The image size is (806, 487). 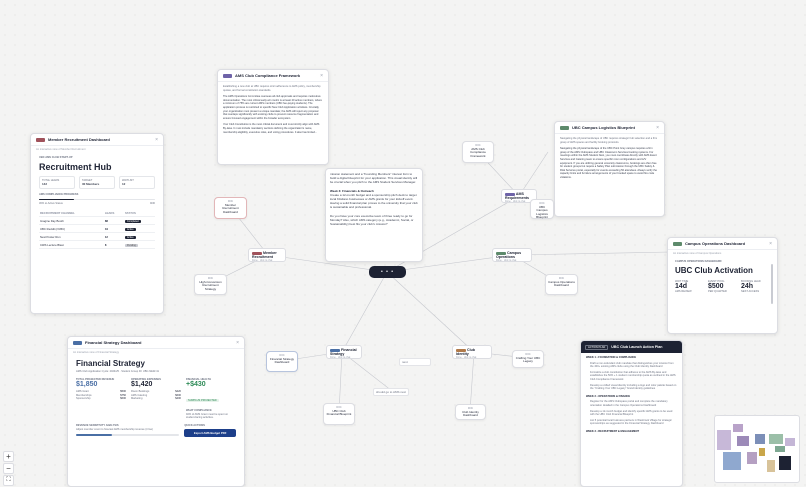 What do you see at coordinates (45, 184) in the screenshot?
I see `kpi-value: 142` at bounding box center [45, 184].